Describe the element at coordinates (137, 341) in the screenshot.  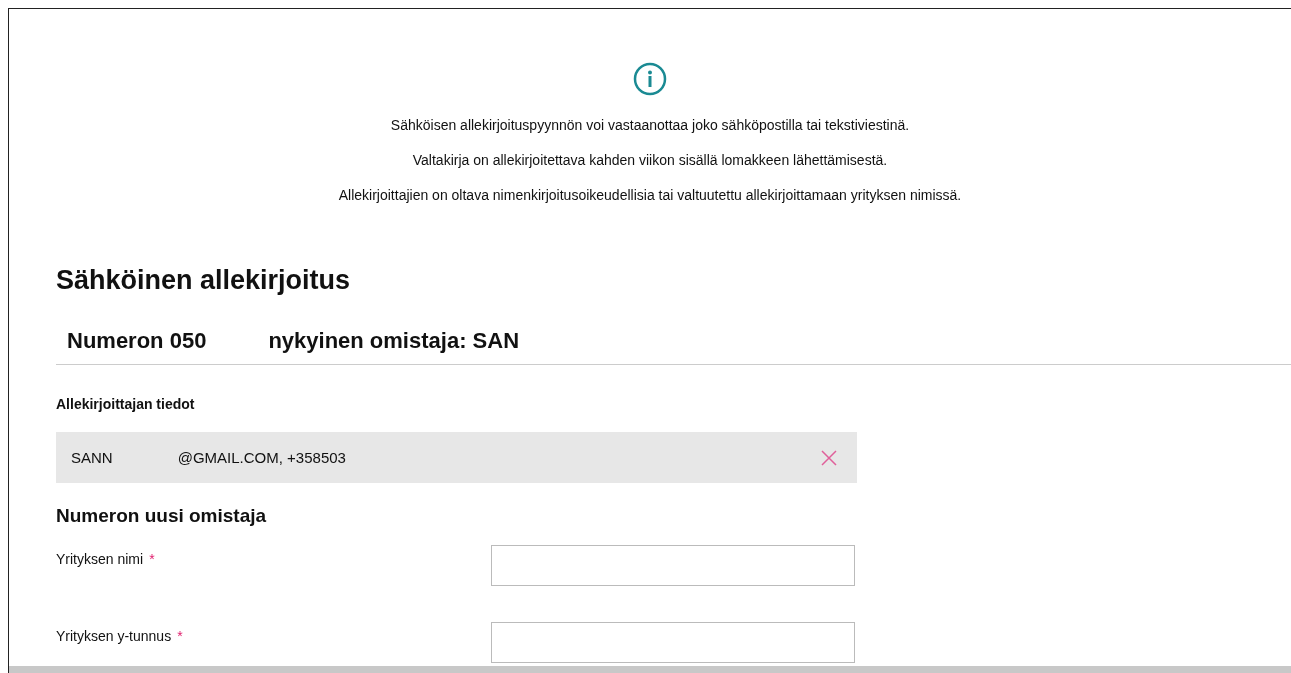
I see `owner-heading: Numeron 050` at that location.